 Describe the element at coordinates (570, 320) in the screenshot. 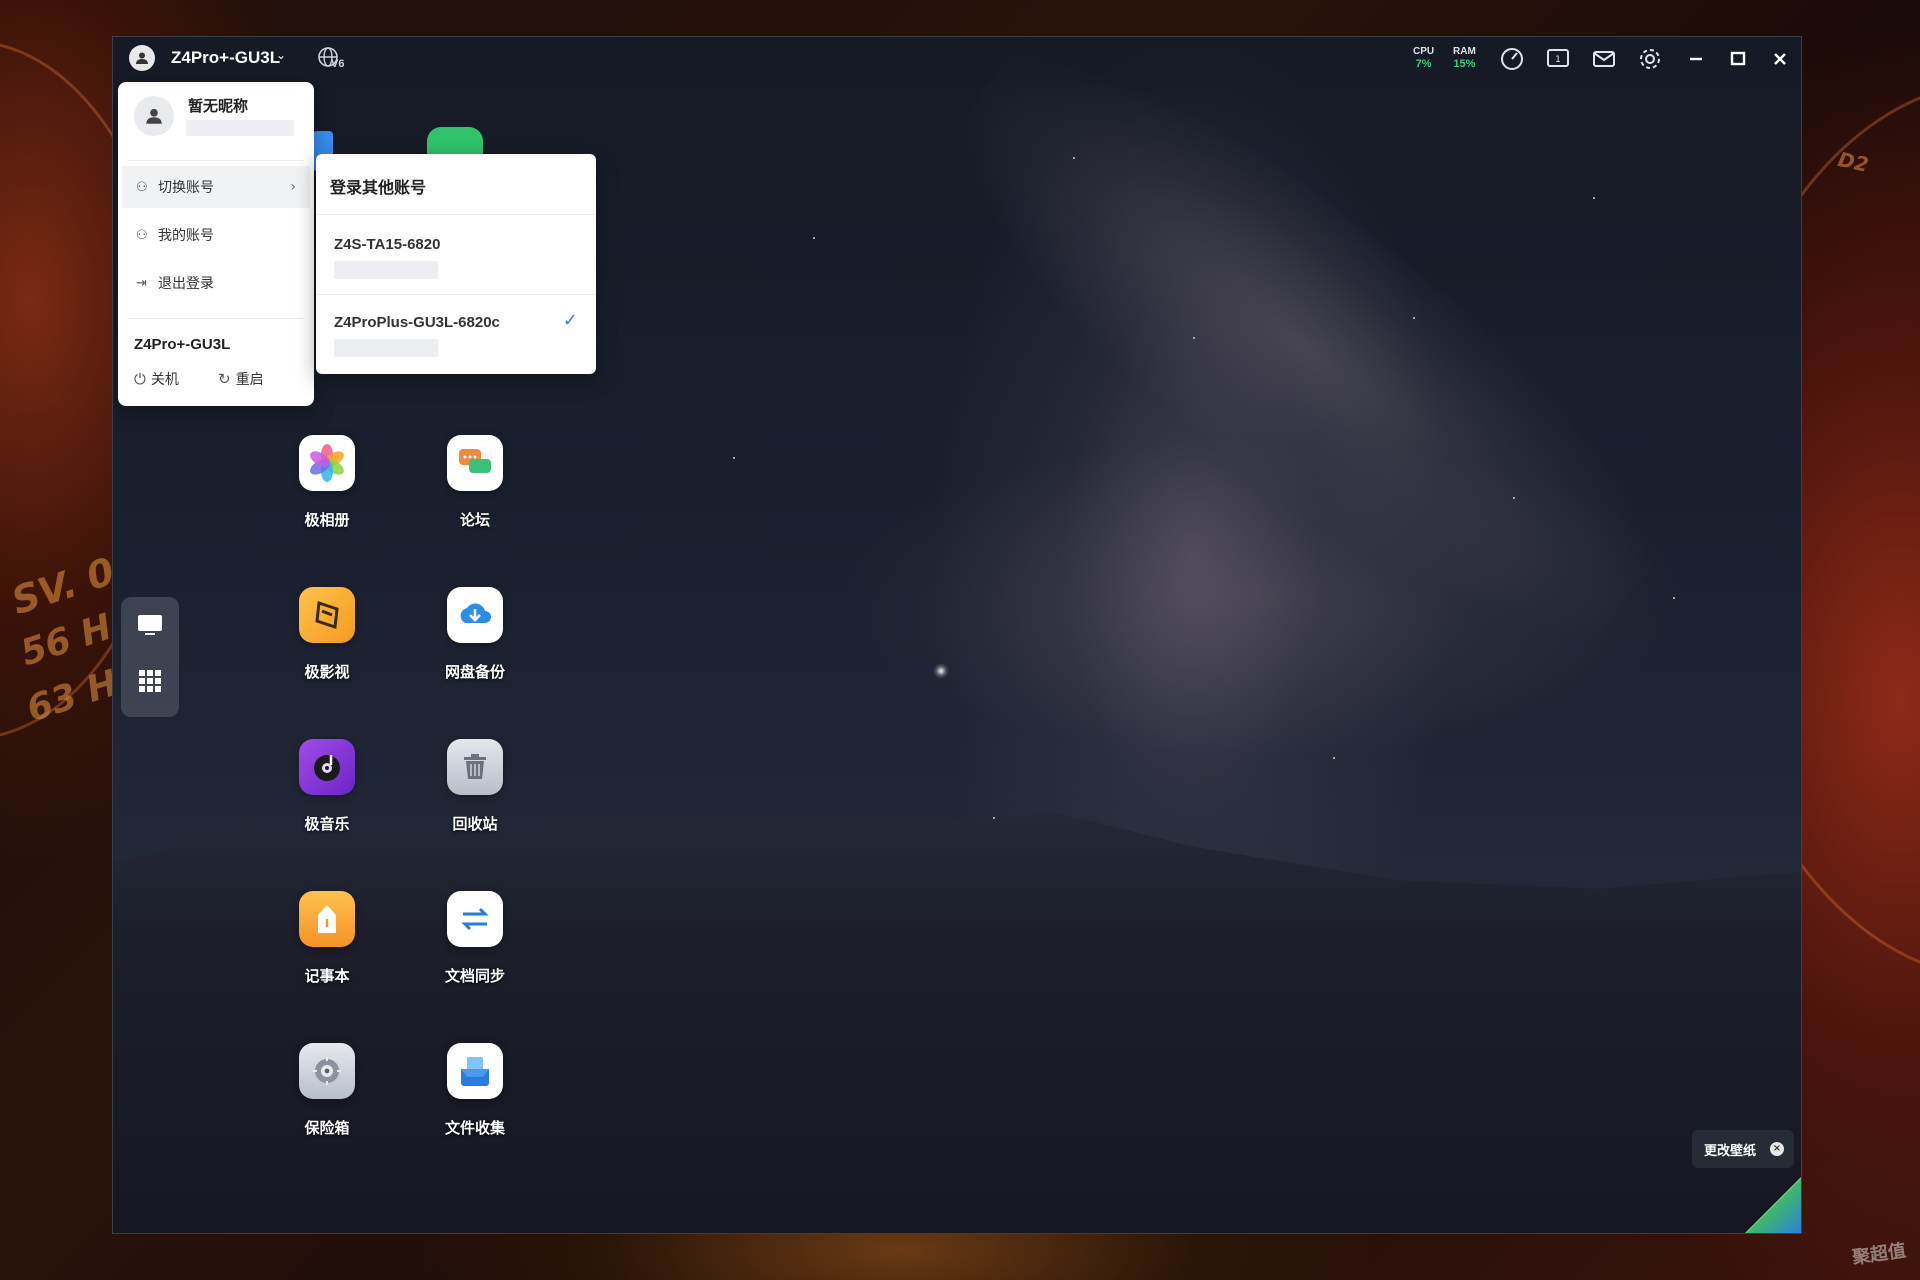

I see `check-icon: ✓` at that location.